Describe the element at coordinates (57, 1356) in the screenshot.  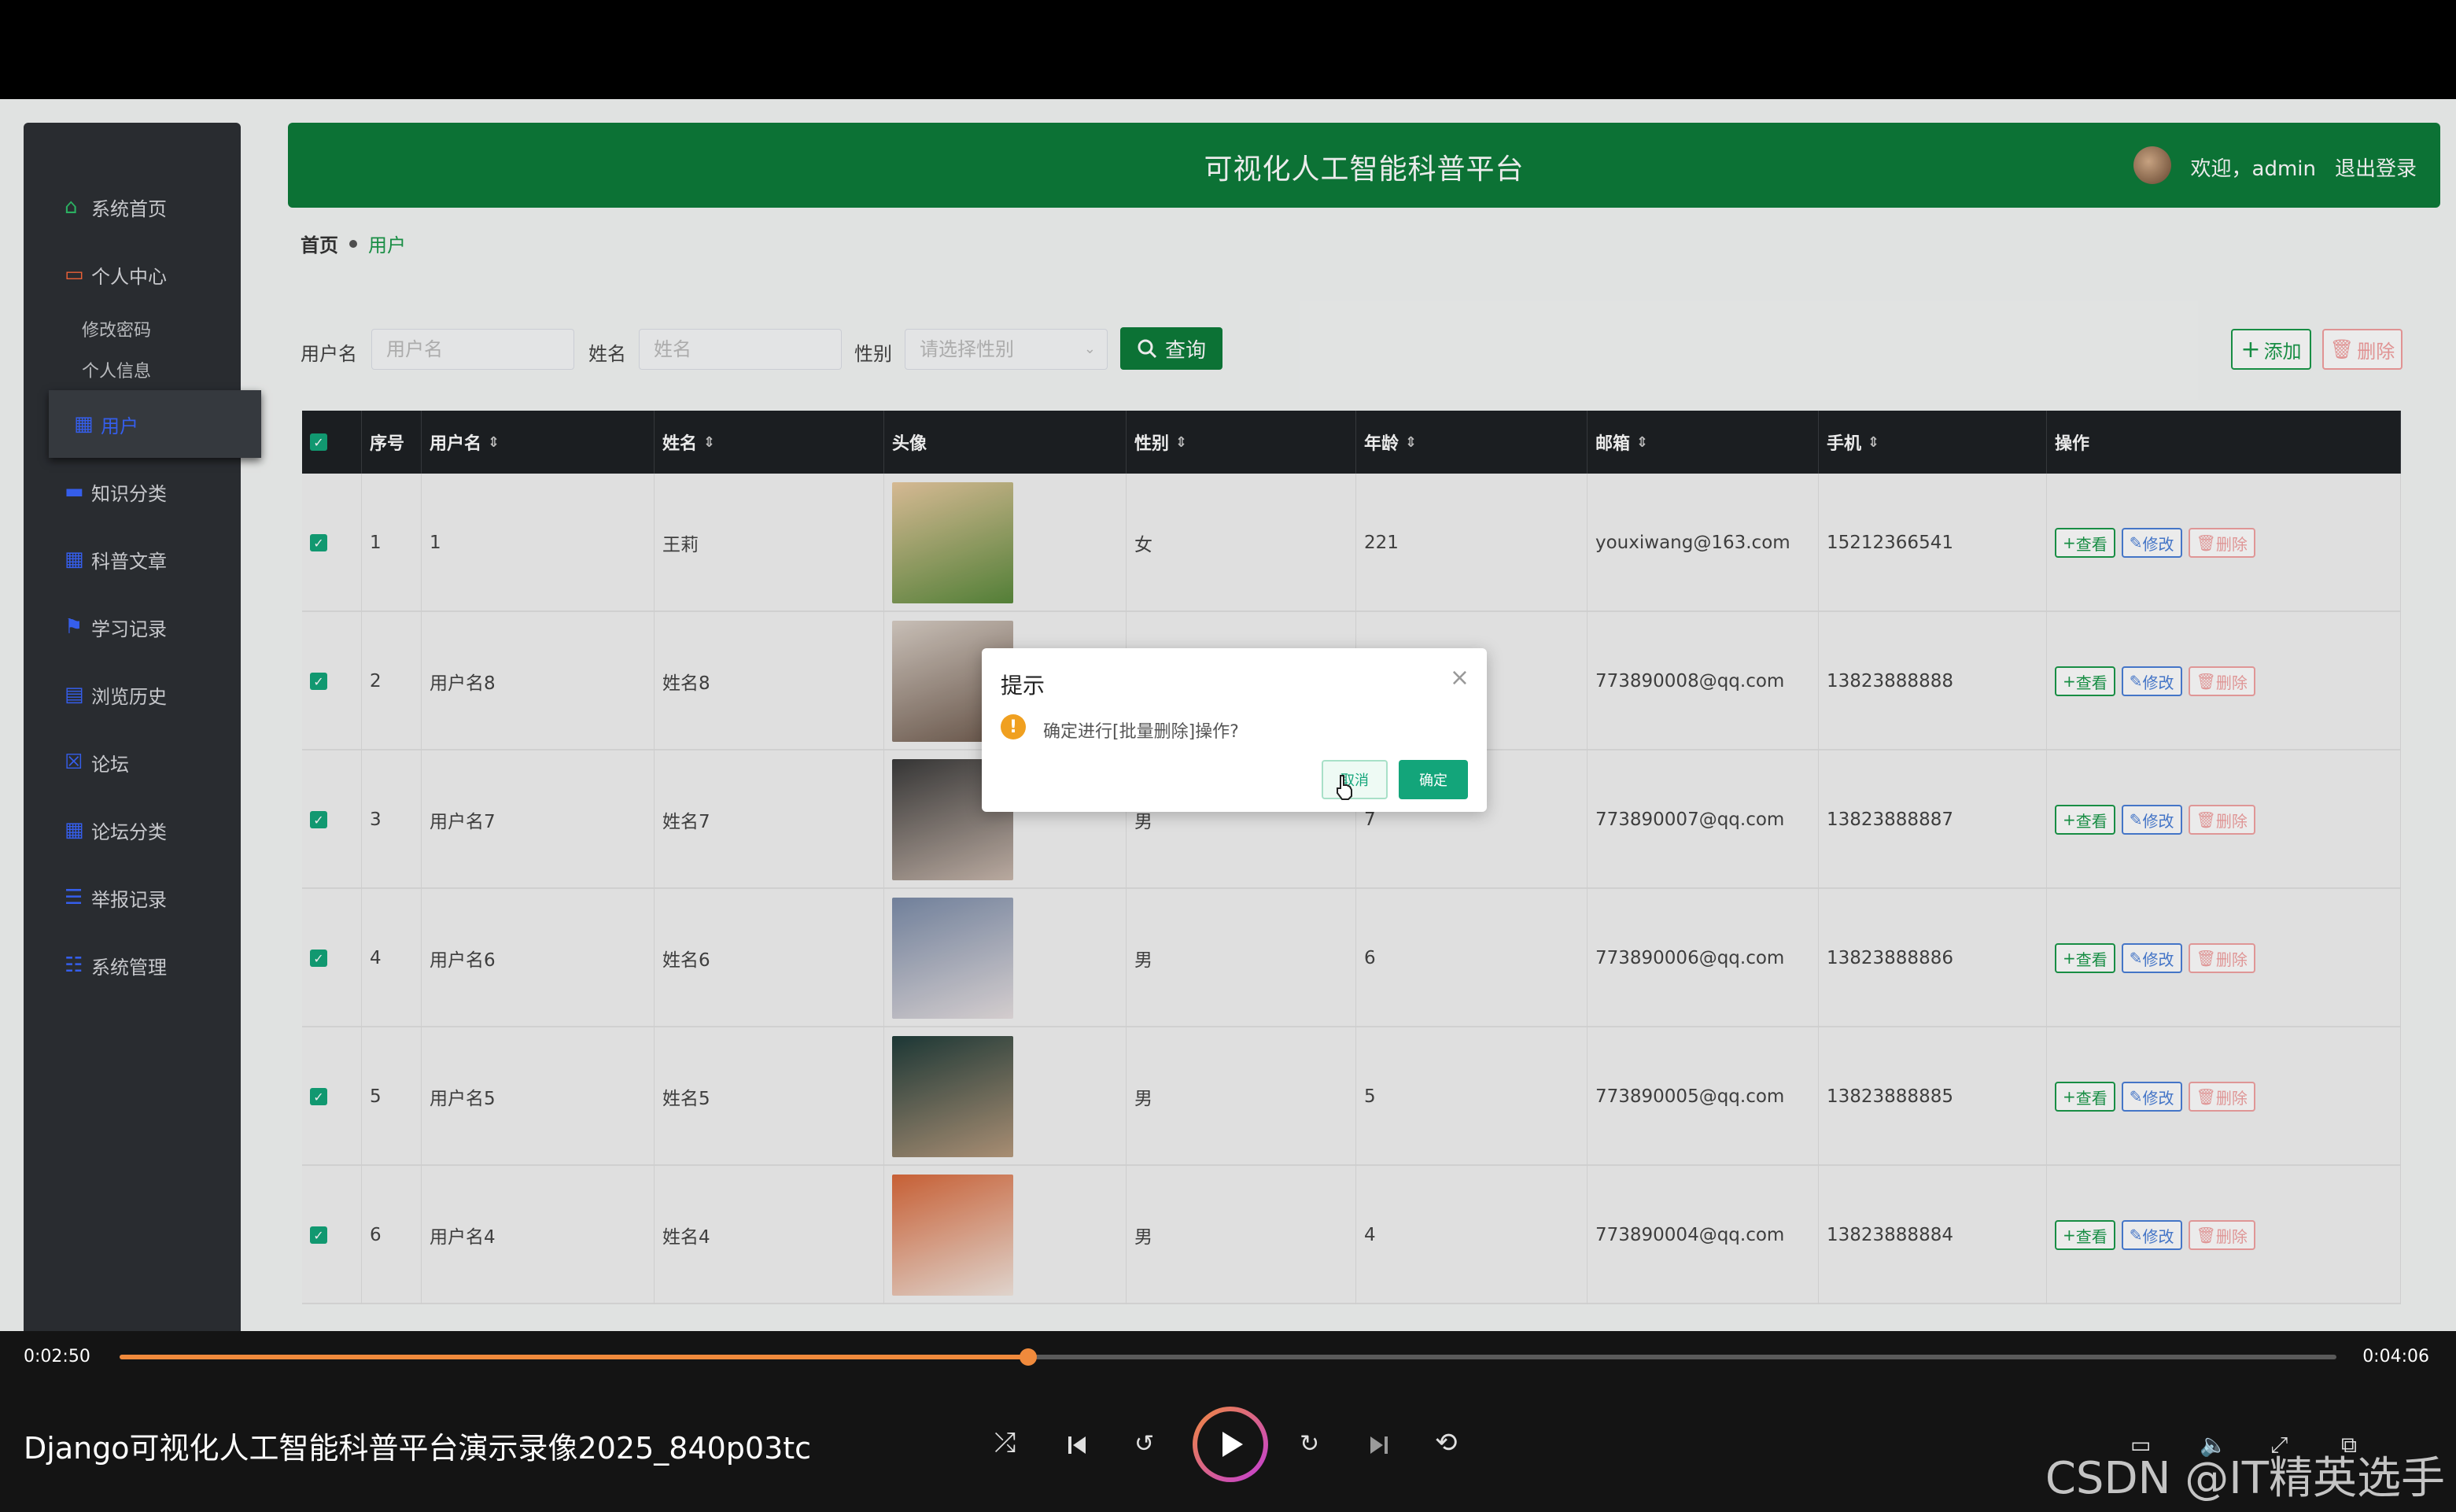
I see `current-time: 0:02:50` at that location.